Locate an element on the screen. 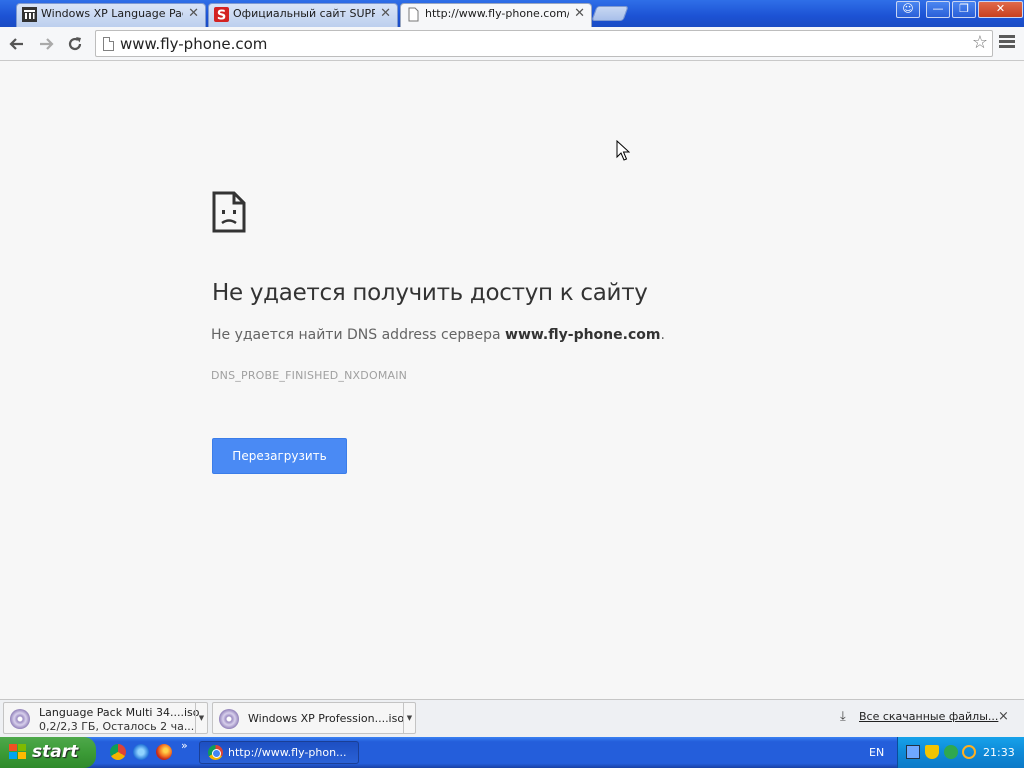 This screenshot has width=1024, height=768. reload-button is located at coordinates (75, 44).